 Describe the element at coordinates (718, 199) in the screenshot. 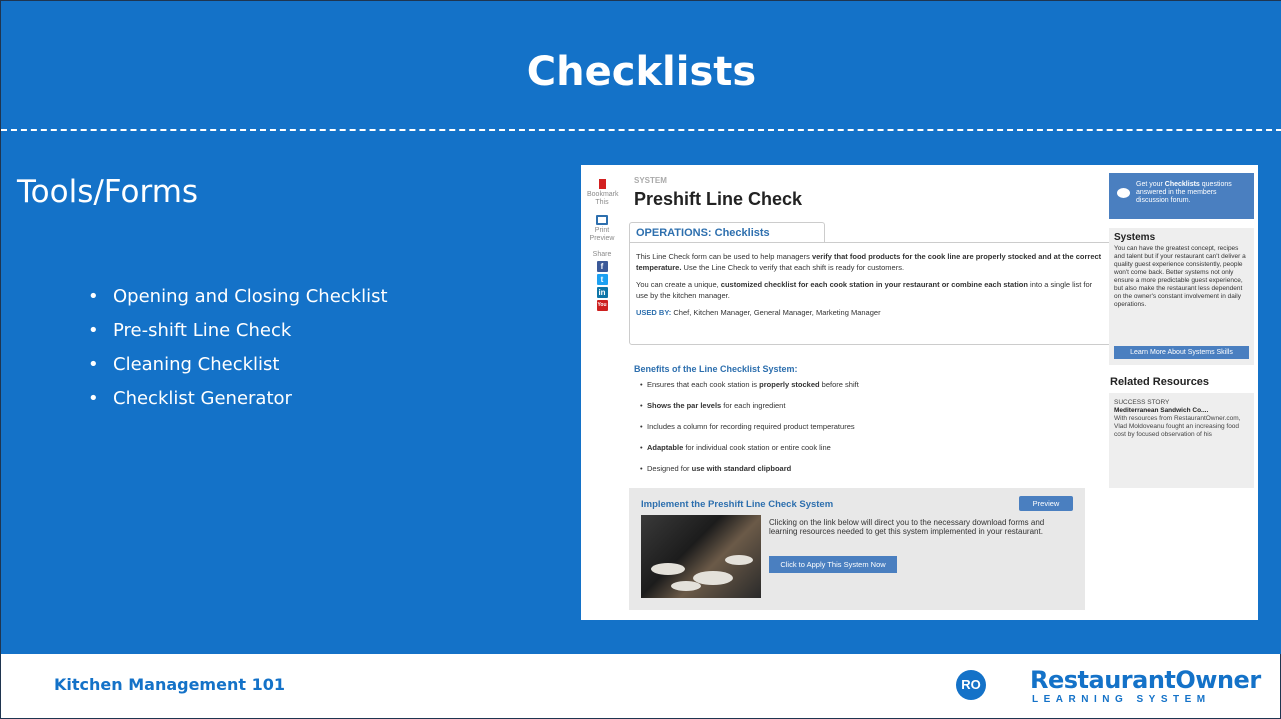

I see `page-title: Preshift Line Check` at that location.